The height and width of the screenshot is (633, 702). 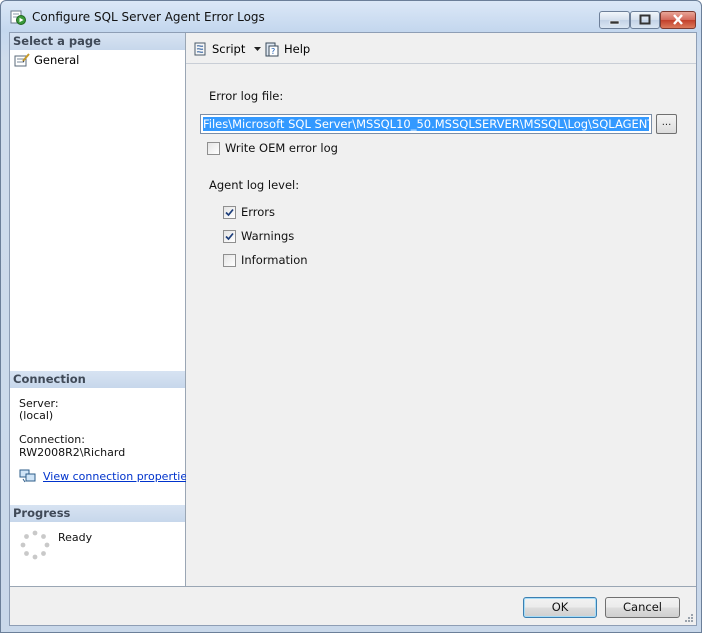 I want to click on page-item-general: General, so click(x=46, y=60).